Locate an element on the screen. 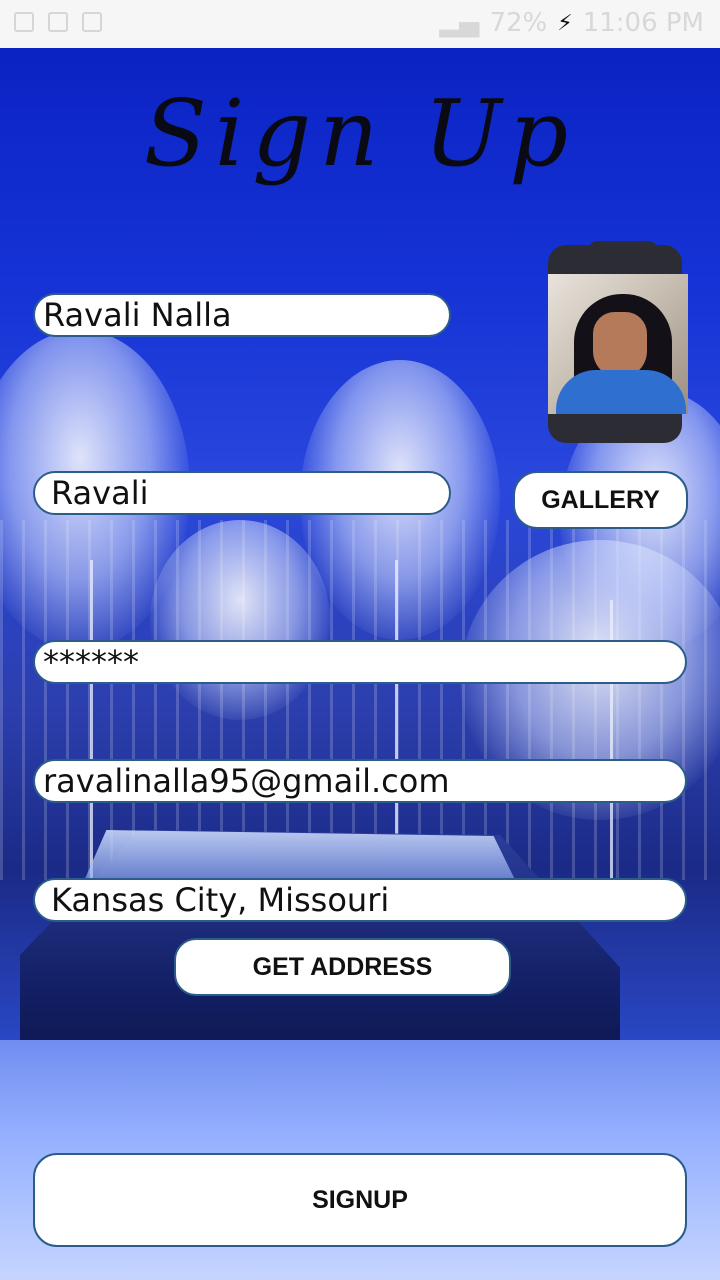 This screenshot has width=720, height=1280. profile-photo is located at coordinates (618, 344).